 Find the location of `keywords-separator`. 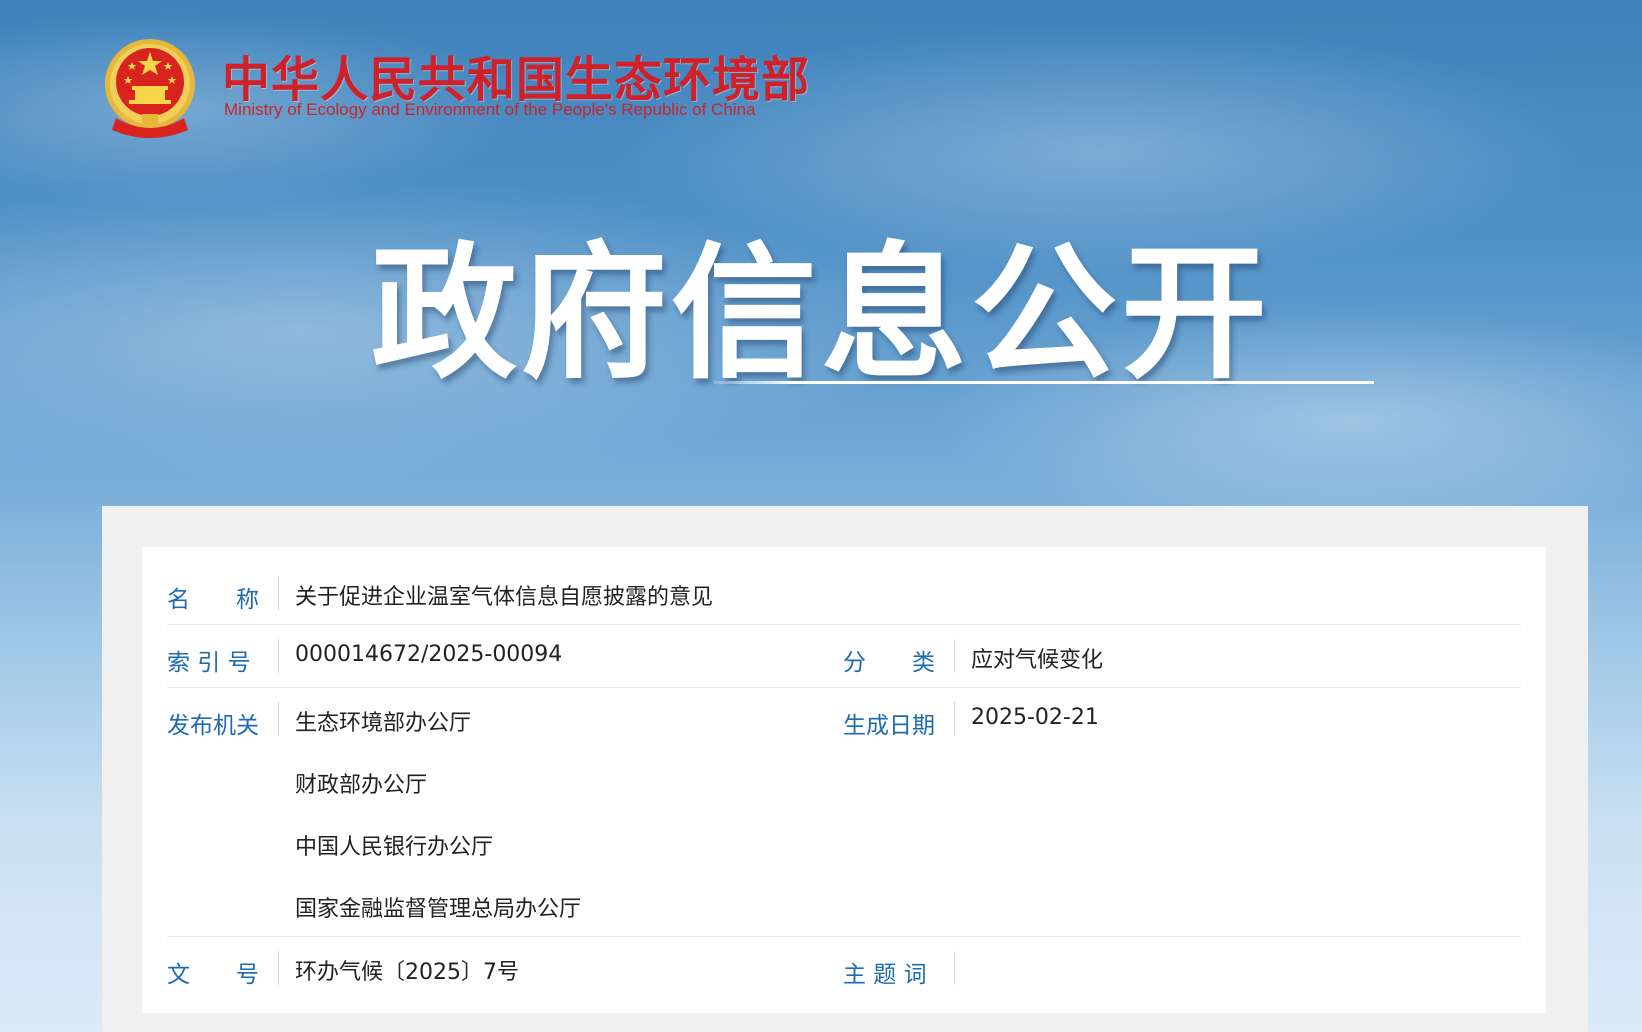

keywords-separator is located at coordinates (954, 968).